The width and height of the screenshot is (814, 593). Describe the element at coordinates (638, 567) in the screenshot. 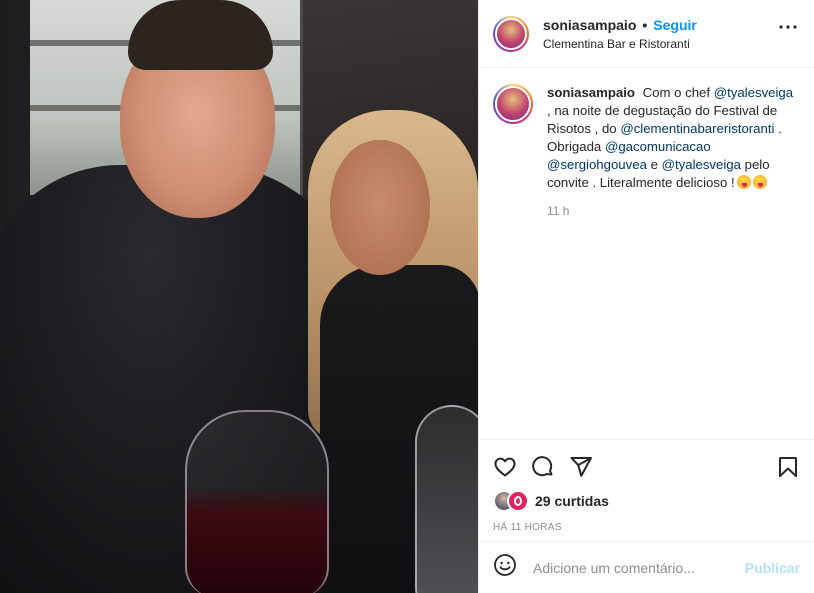

I see `comment-input` at that location.